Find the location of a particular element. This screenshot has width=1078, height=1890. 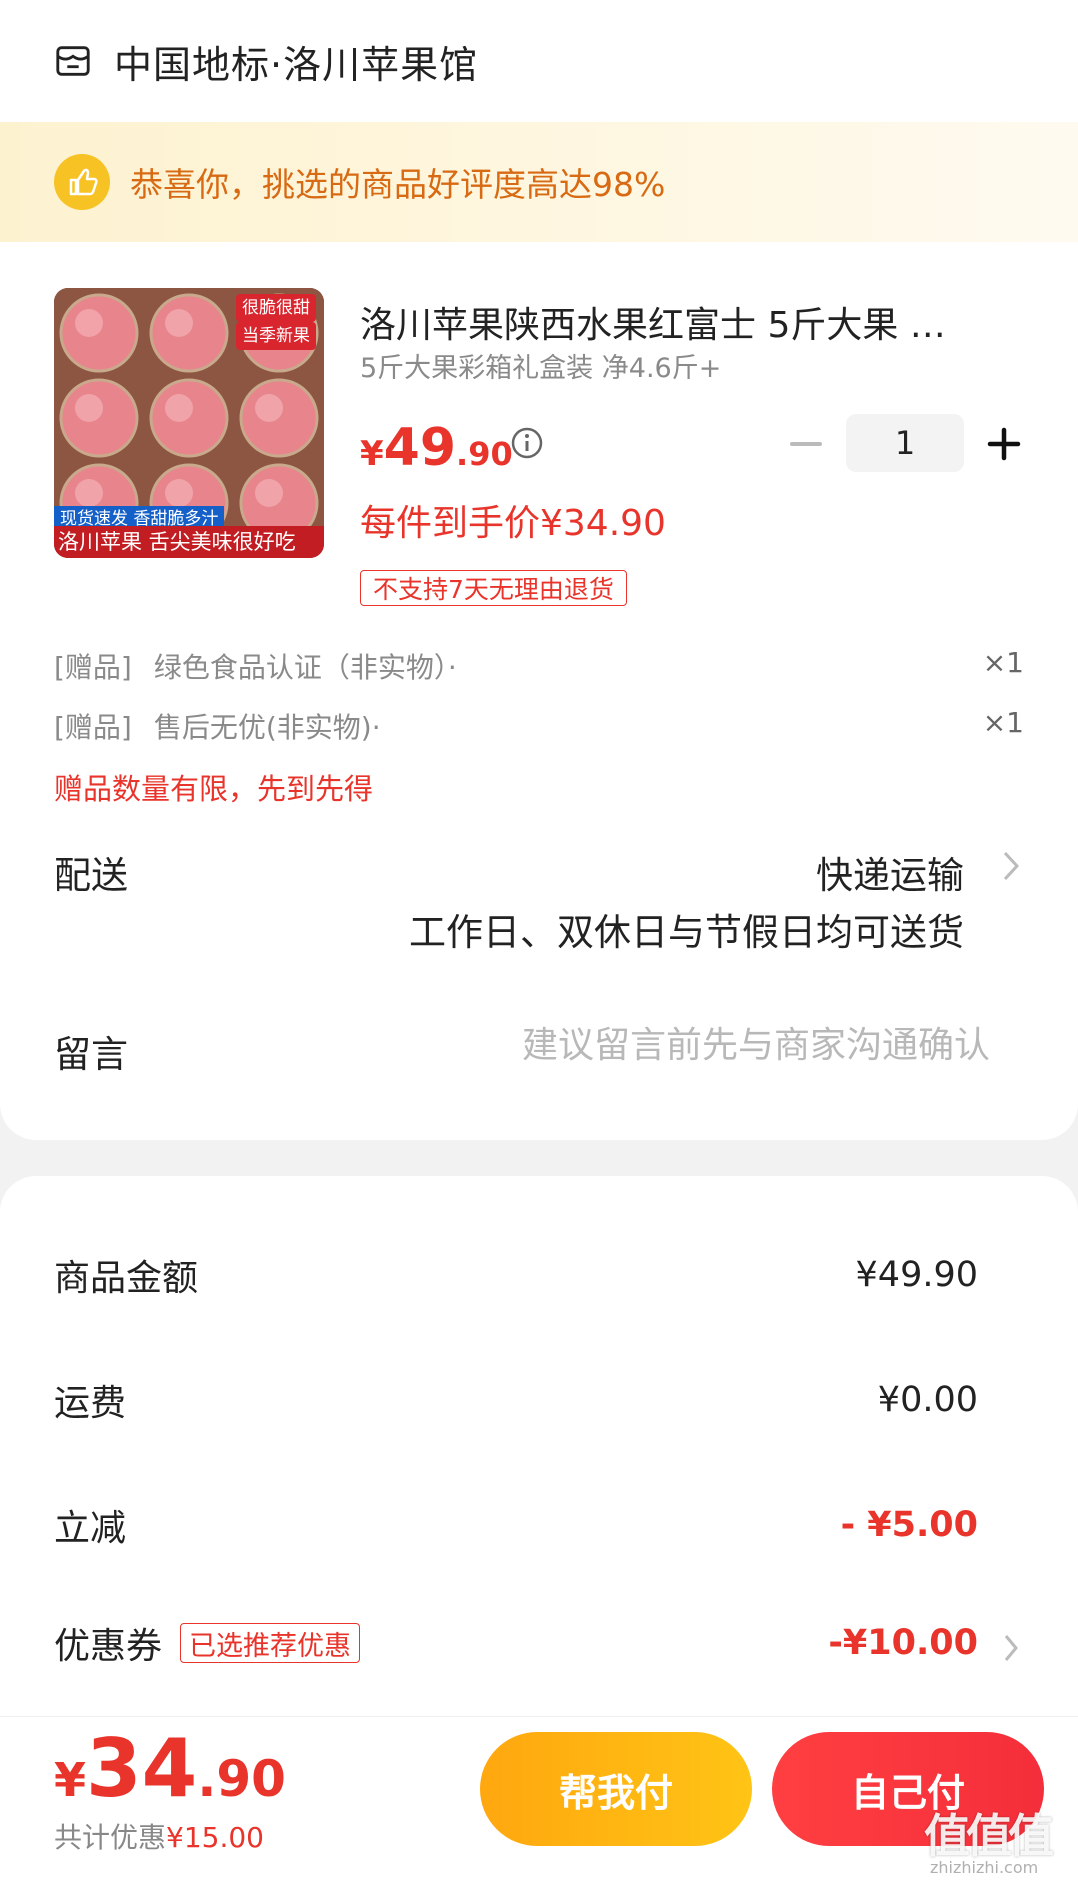

store-icon is located at coordinates (73, 61).